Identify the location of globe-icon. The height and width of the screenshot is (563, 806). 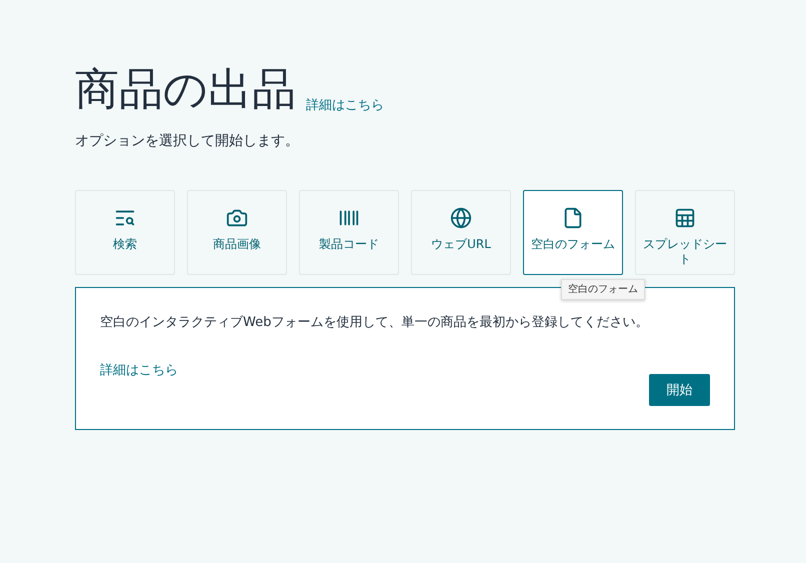
(461, 218).